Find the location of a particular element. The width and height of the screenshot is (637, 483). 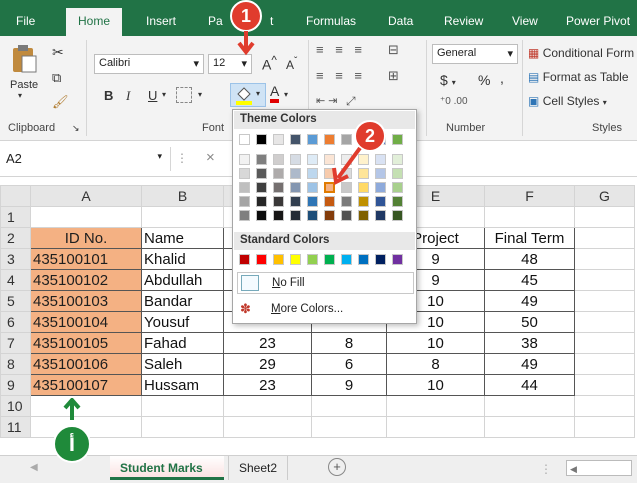

sheet-tab-sheet2: Sheet2 is located at coordinates (258, 468).